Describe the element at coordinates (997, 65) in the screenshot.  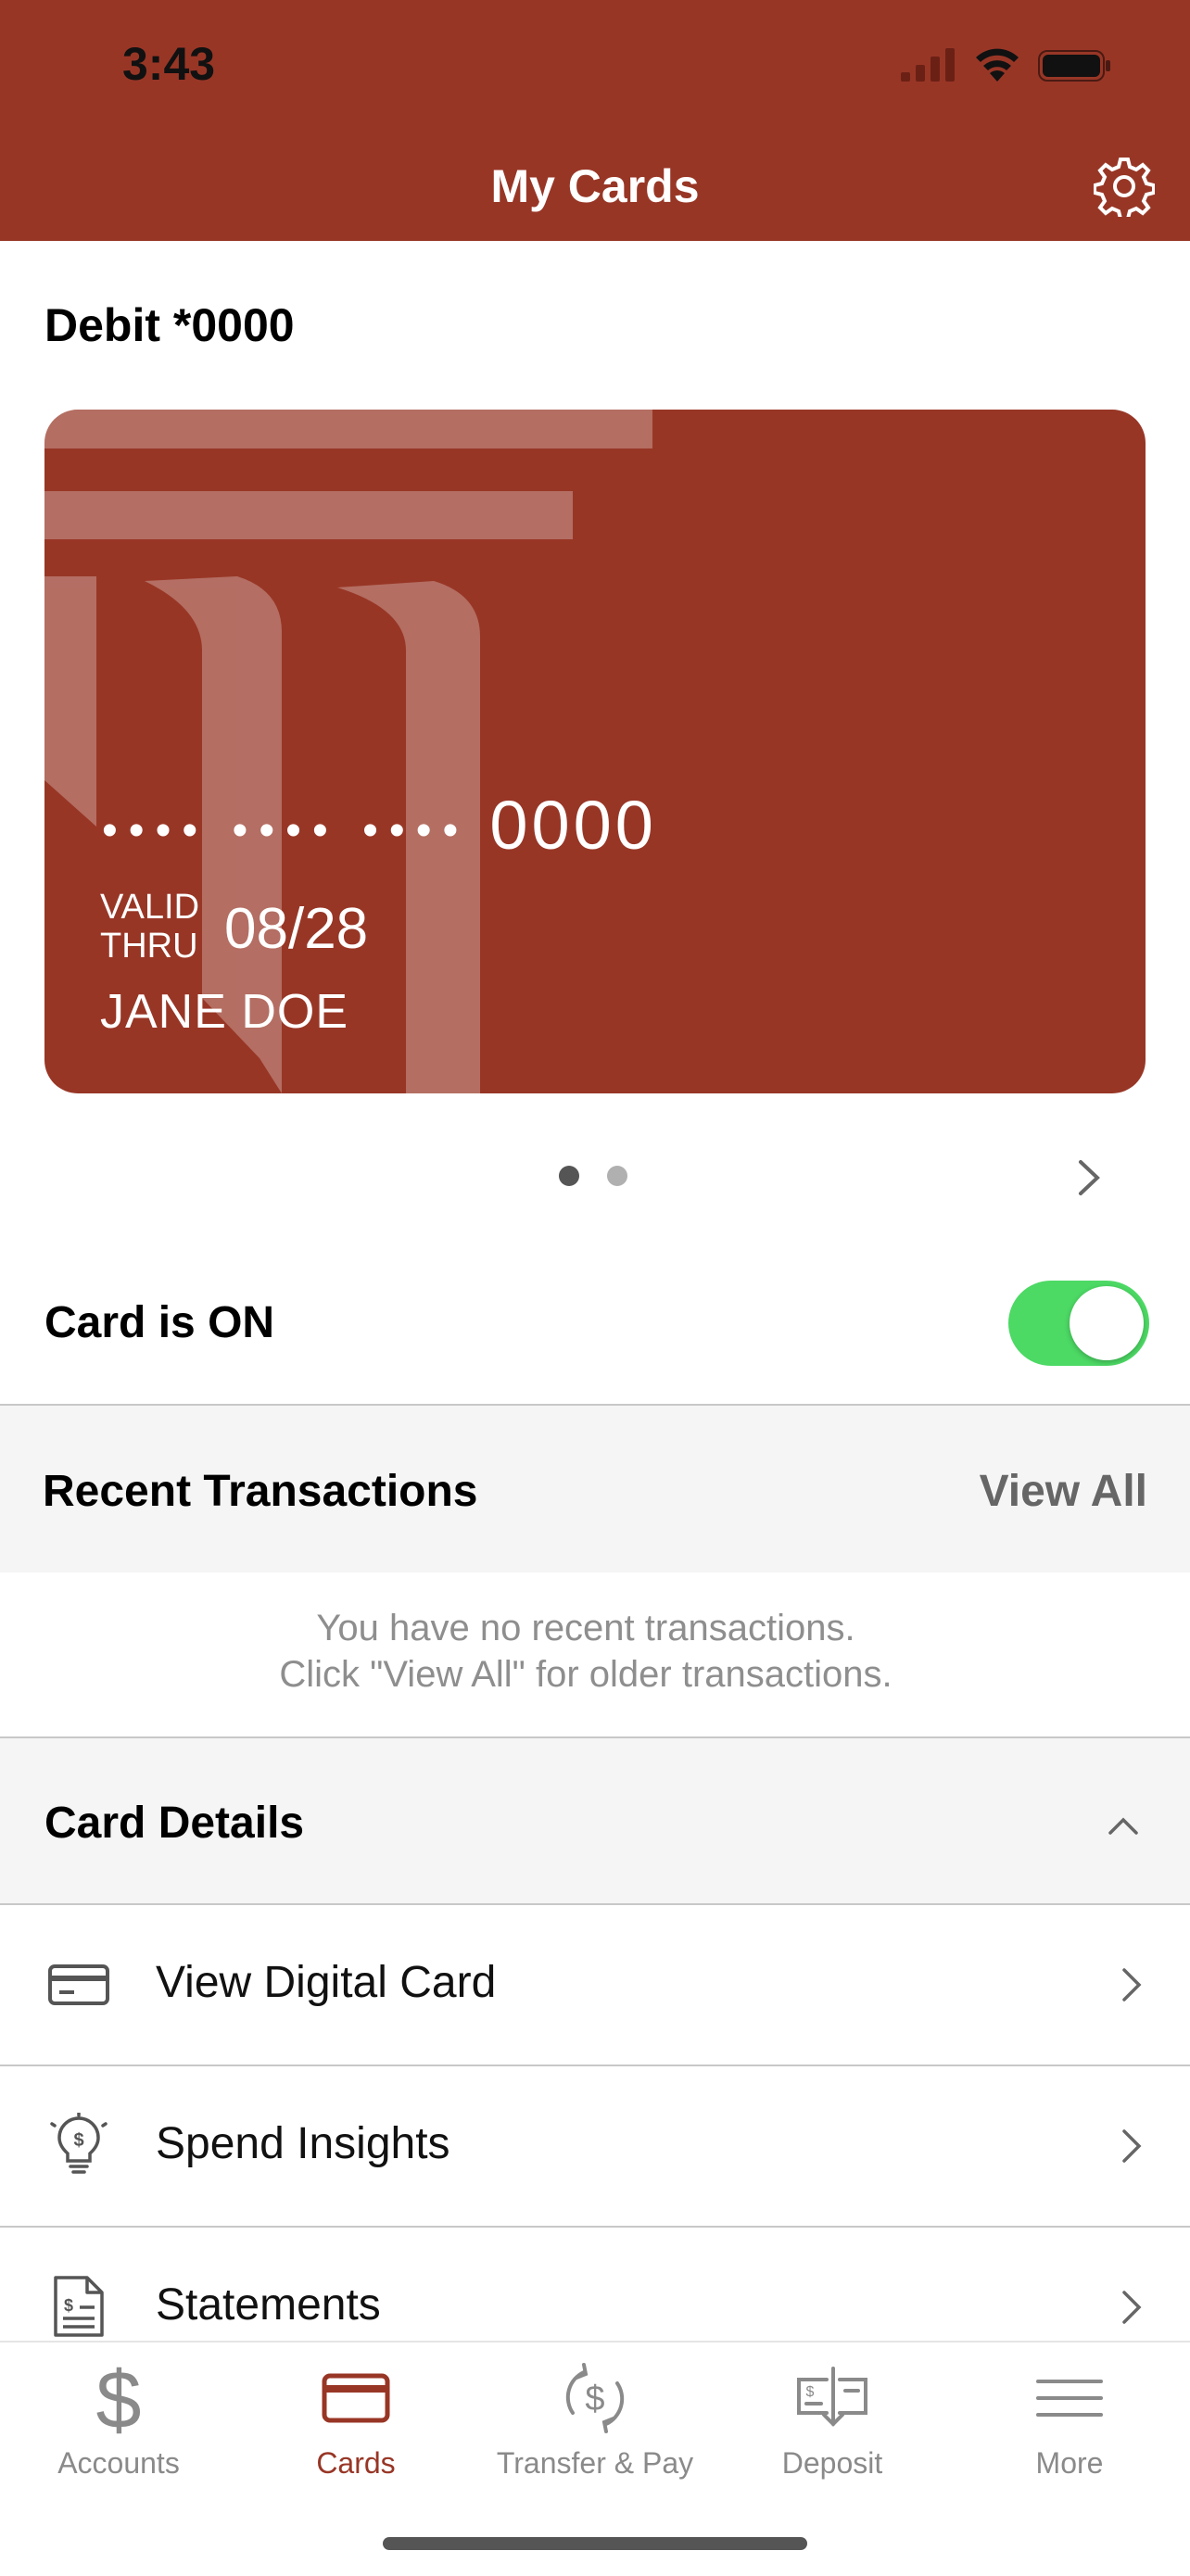
I see `wifi-icon` at that location.